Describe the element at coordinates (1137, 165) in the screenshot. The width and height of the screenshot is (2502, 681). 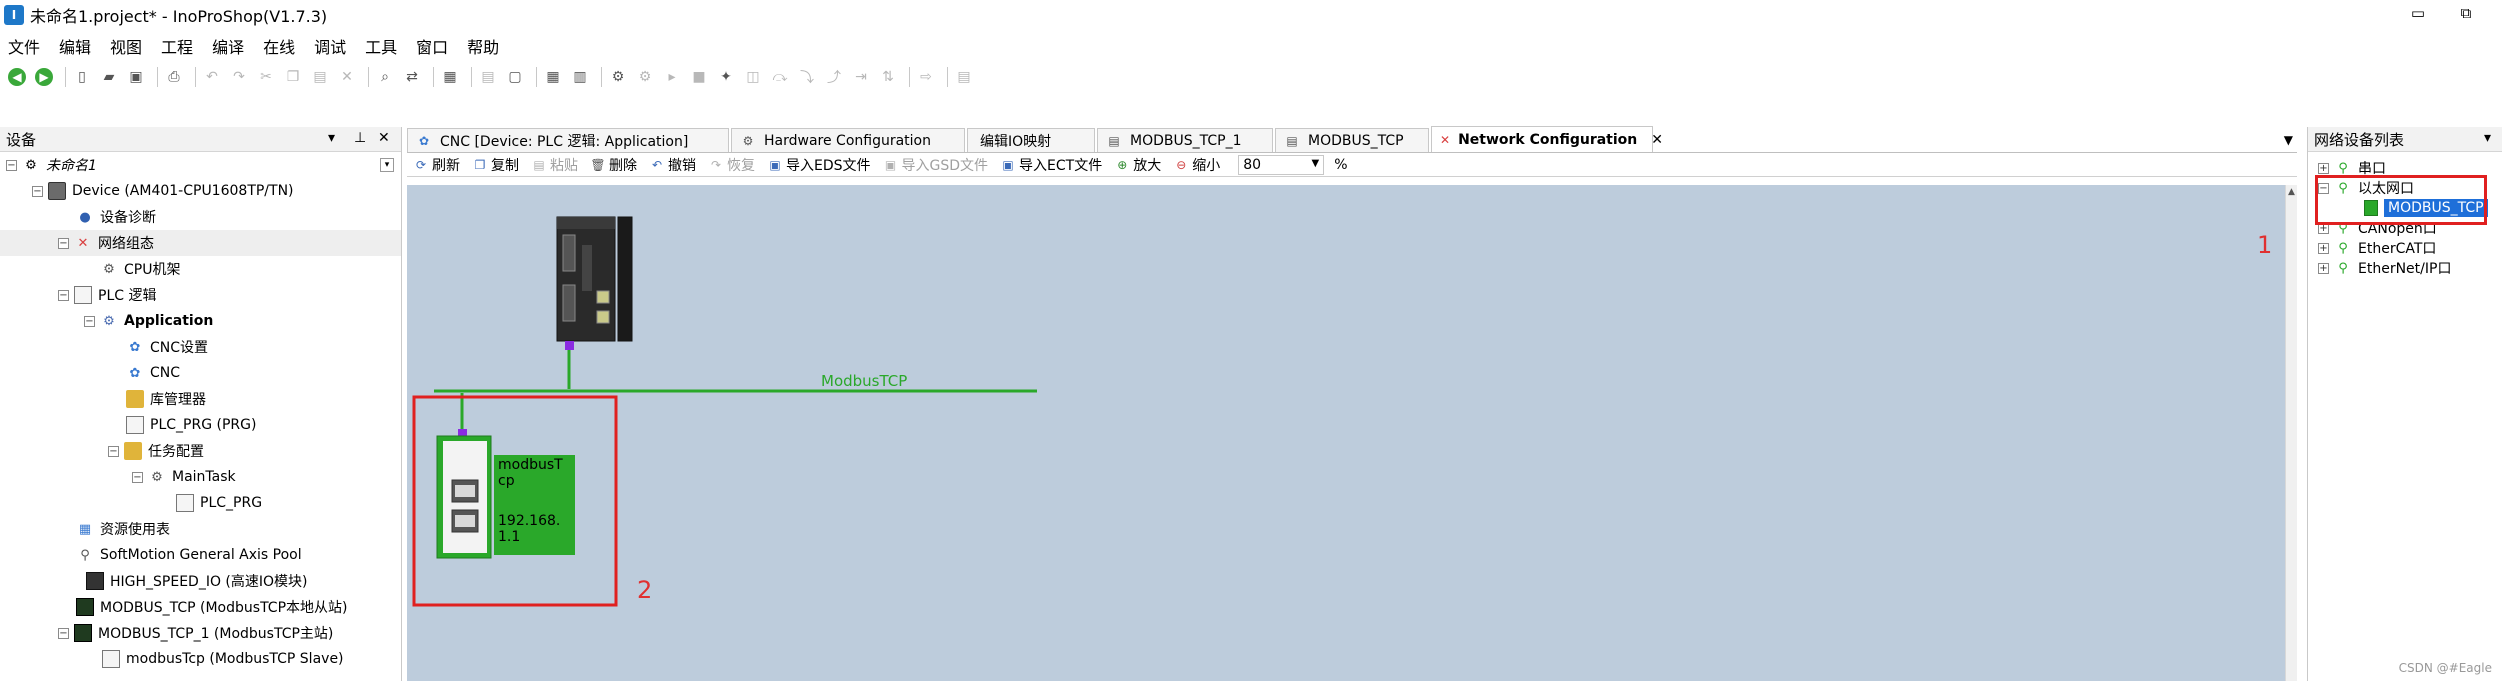
I see `zoom-in-button: ⊕ 放大` at that location.